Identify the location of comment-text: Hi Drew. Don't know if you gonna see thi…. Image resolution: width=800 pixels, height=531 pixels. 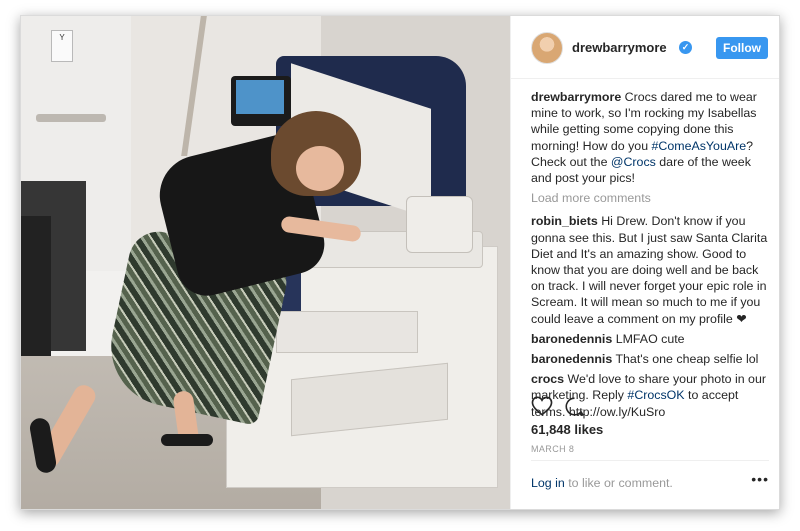
(649, 270).